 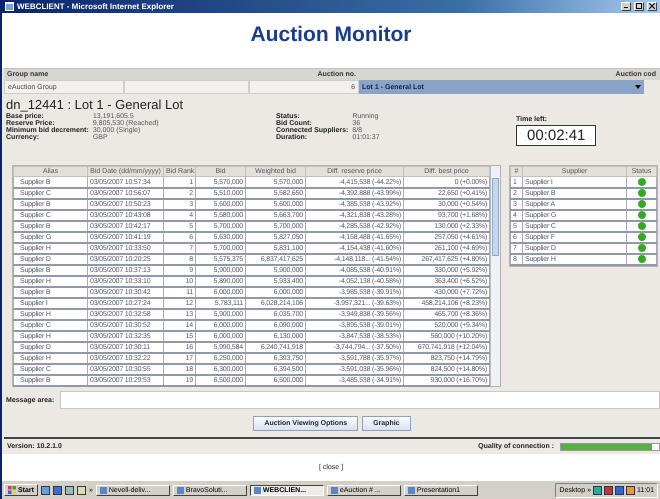 What do you see at coordinates (556, 135) in the screenshot?
I see `countdown-display: 00:02:41` at bounding box center [556, 135].